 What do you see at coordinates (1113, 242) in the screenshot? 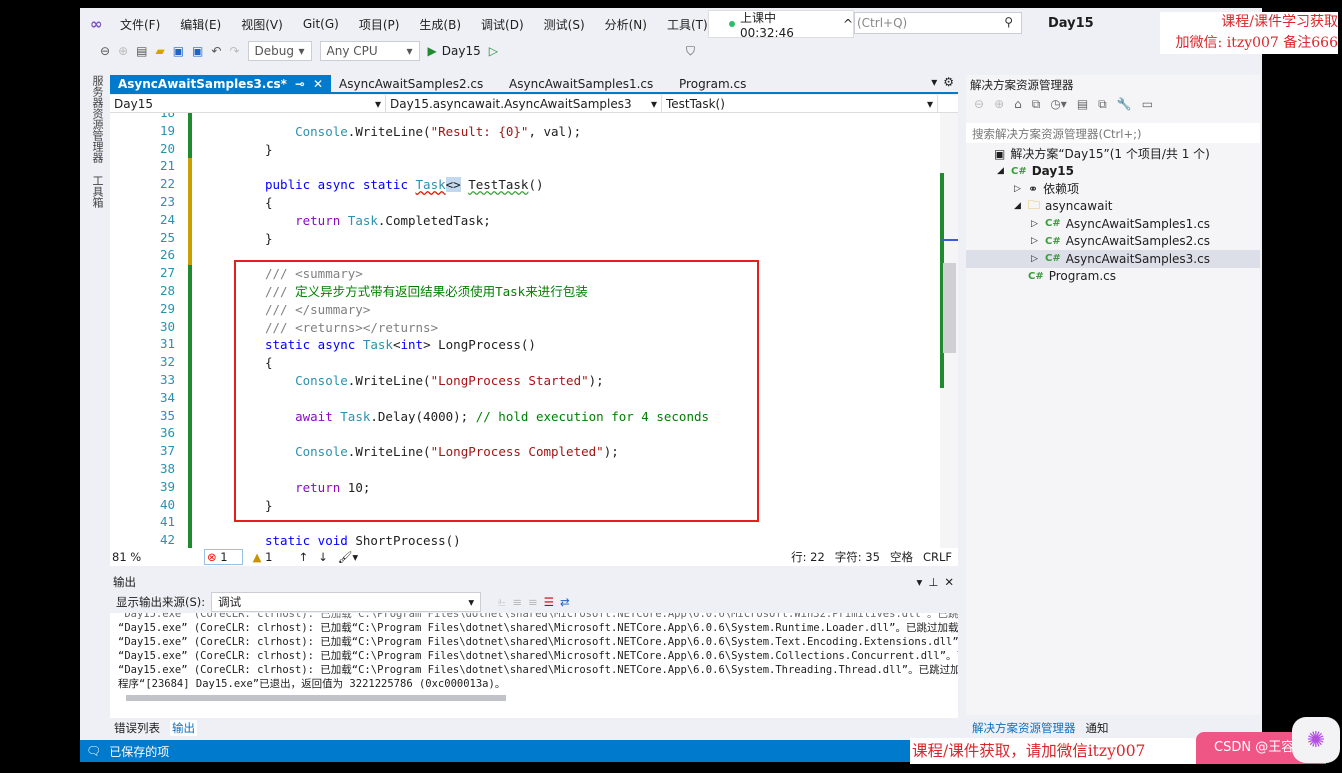
I see `tree-item: ▷ C# AsyncAwaitSamples2.cs` at bounding box center [1113, 242].